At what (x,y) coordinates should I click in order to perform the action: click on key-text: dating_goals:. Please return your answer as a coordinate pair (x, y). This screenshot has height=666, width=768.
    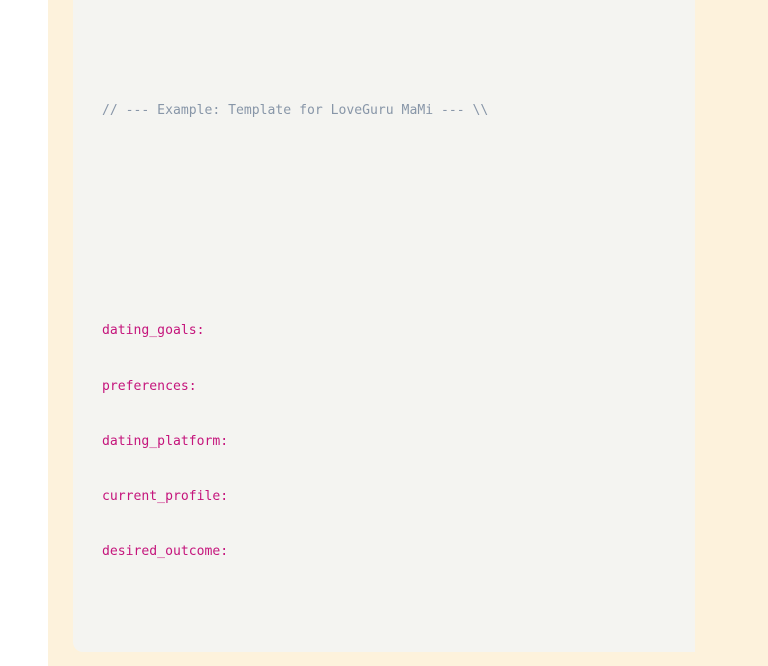
    Looking at the image, I should click on (153, 331).